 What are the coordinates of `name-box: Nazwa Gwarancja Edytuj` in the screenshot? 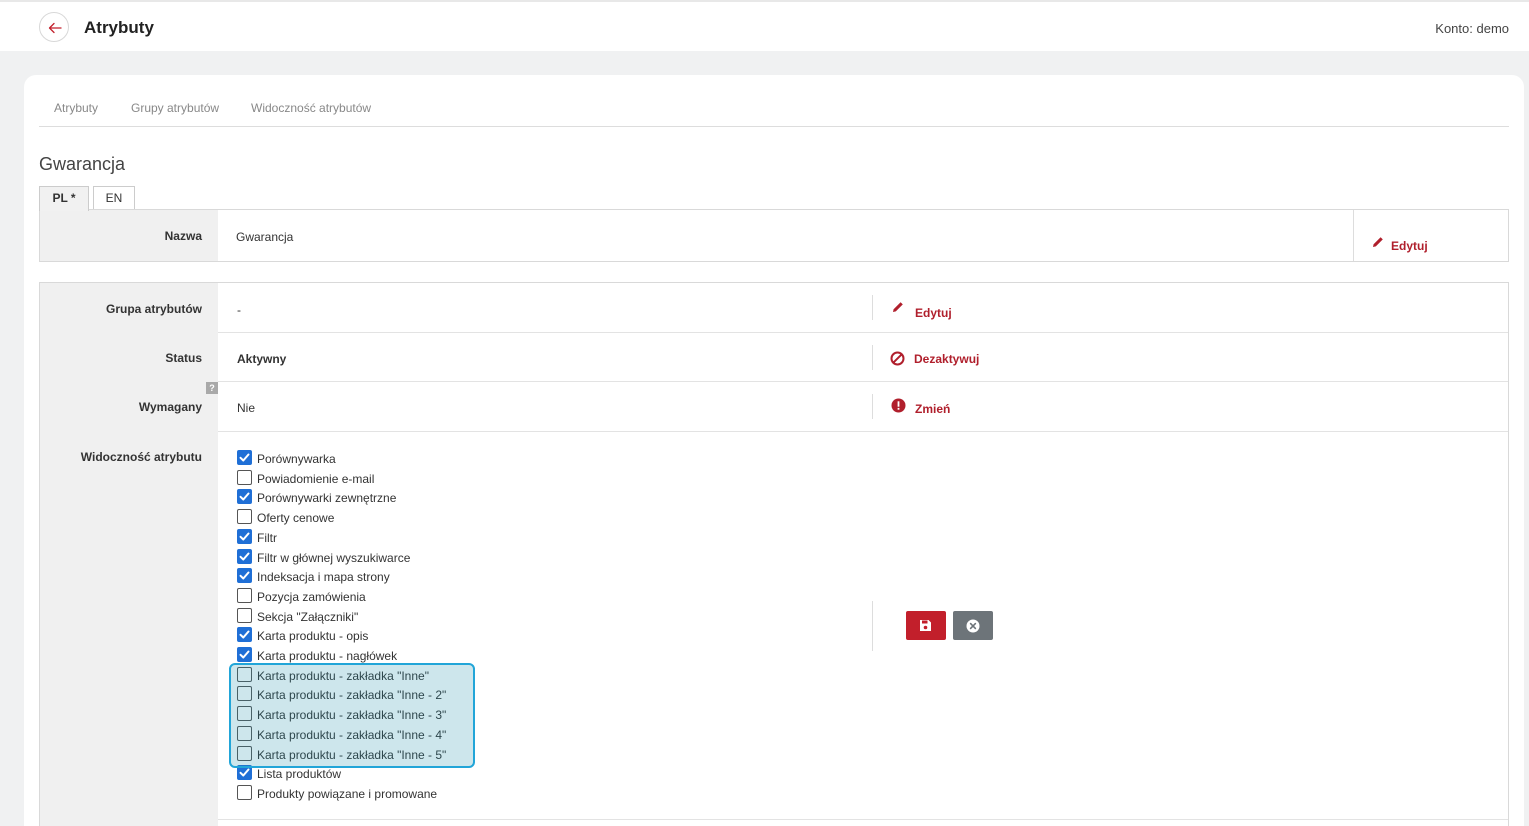 It's located at (774, 235).